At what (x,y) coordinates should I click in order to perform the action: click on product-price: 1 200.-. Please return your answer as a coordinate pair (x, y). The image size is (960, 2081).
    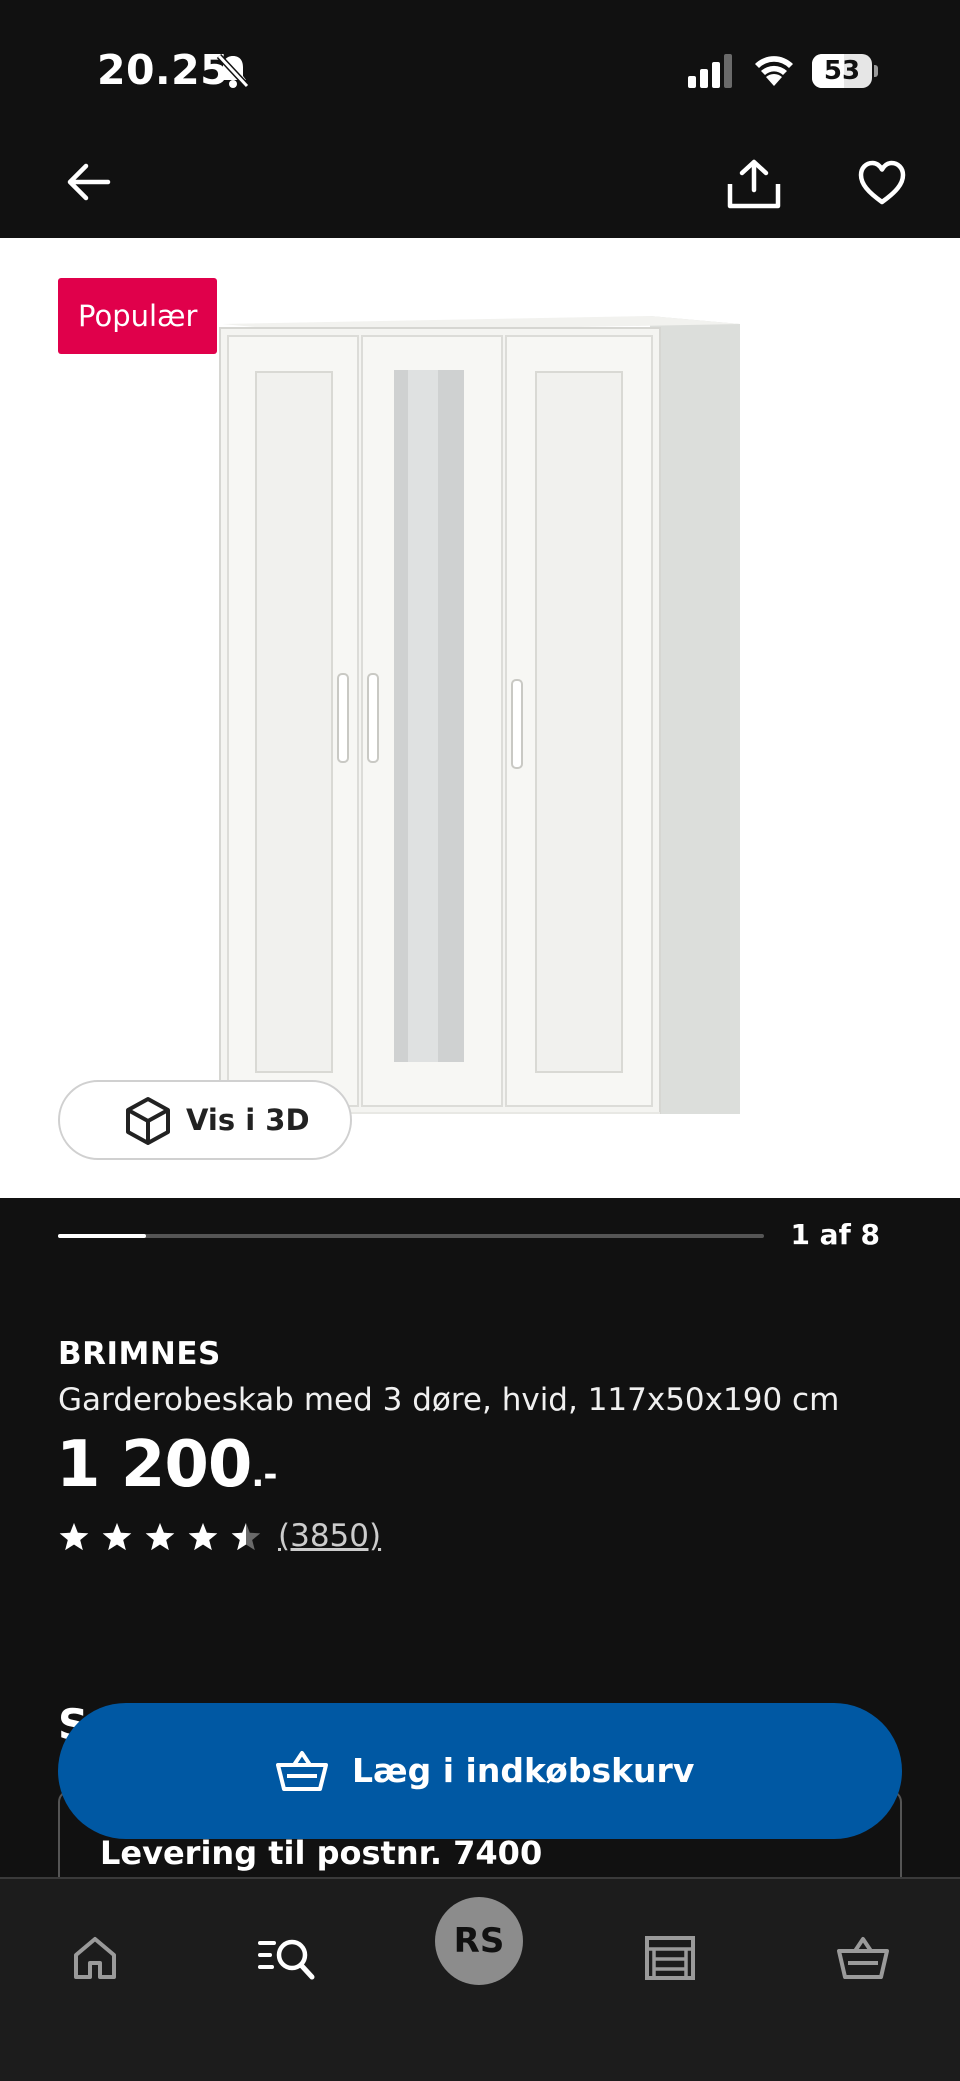
    Looking at the image, I should click on (166, 1465).